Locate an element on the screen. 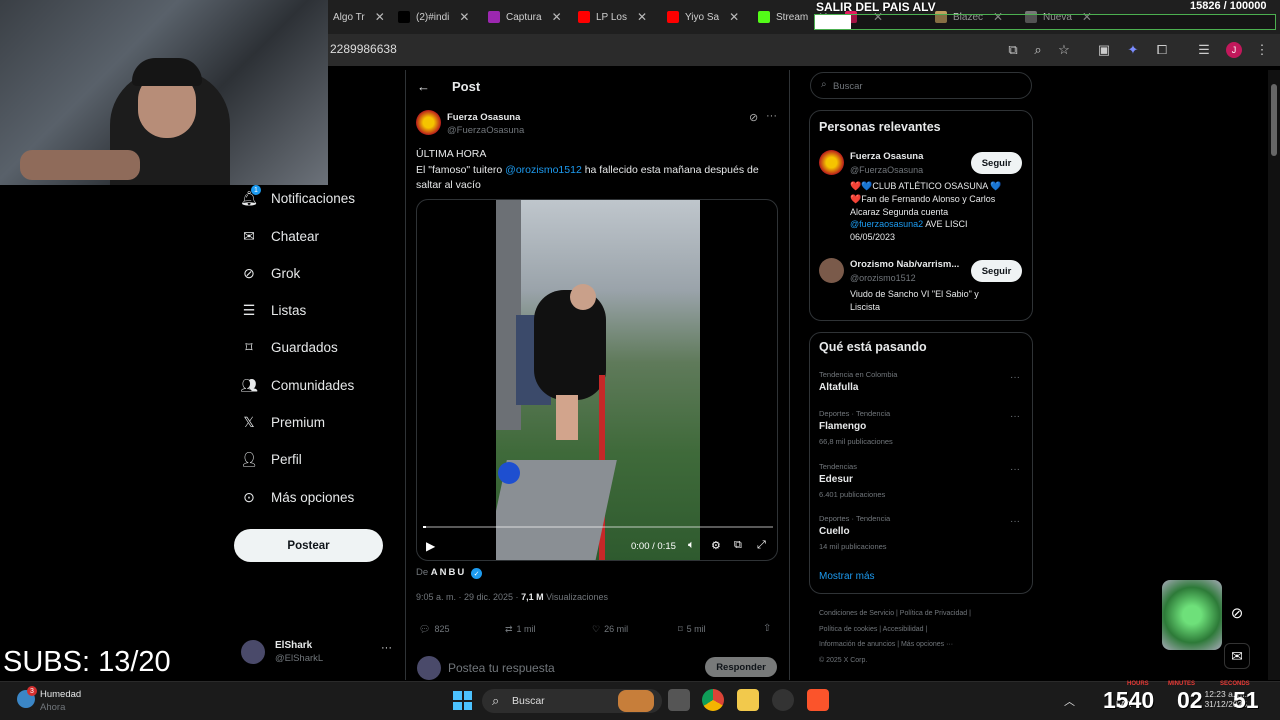 The image size is (1280, 720). settings-icon: ⚙︎ is located at coordinates (716, 545).